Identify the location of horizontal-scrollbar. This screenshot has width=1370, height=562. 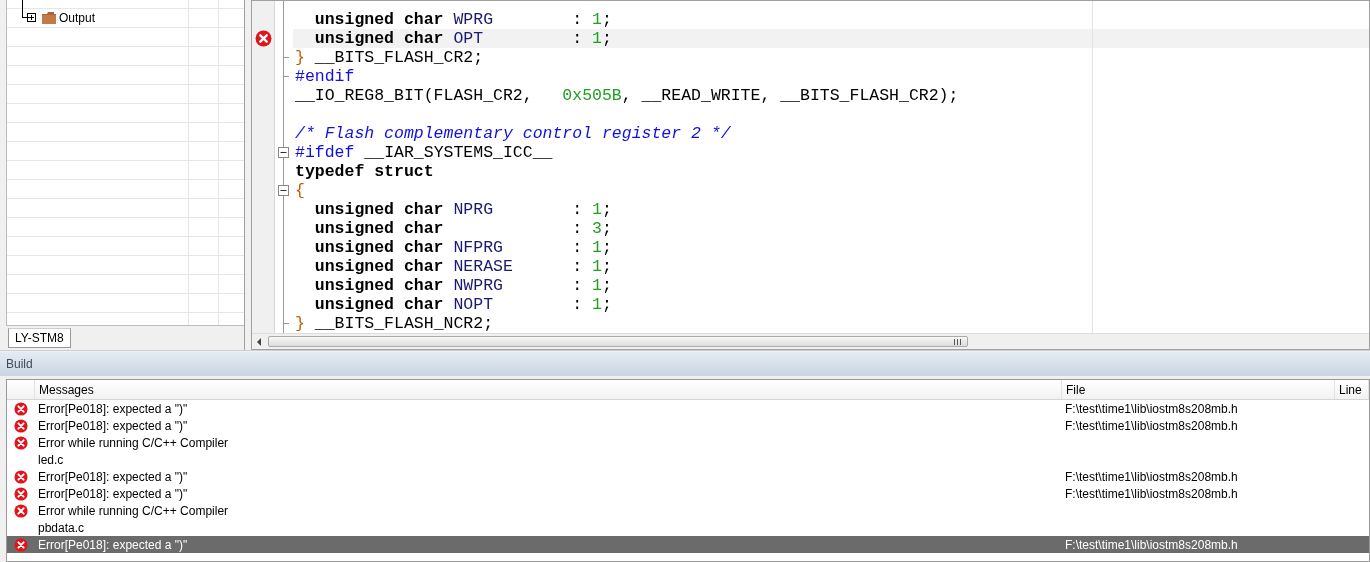
(810, 341).